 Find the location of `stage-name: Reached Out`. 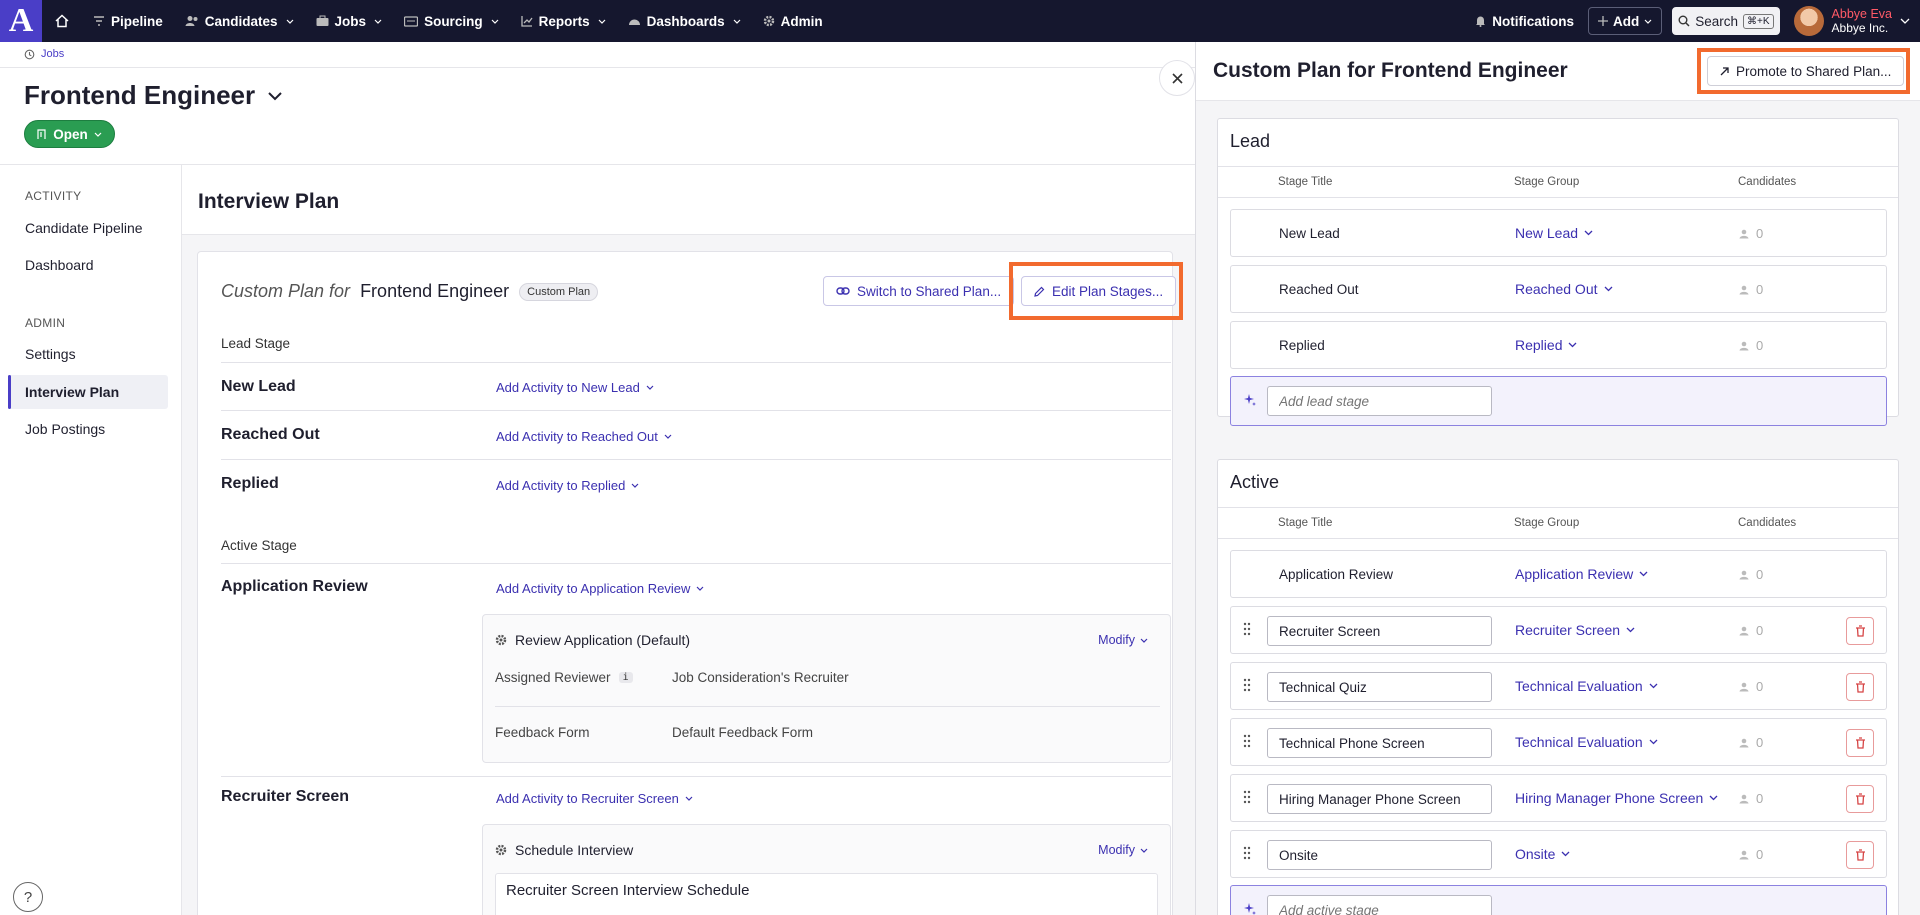

stage-name: Reached Out is located at coordinates (270, 434).